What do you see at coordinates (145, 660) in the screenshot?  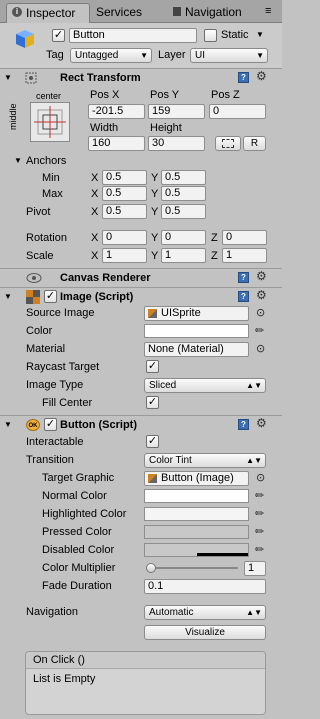 I see `on-click-header: On Click ()` at bounding box center [145, 660].